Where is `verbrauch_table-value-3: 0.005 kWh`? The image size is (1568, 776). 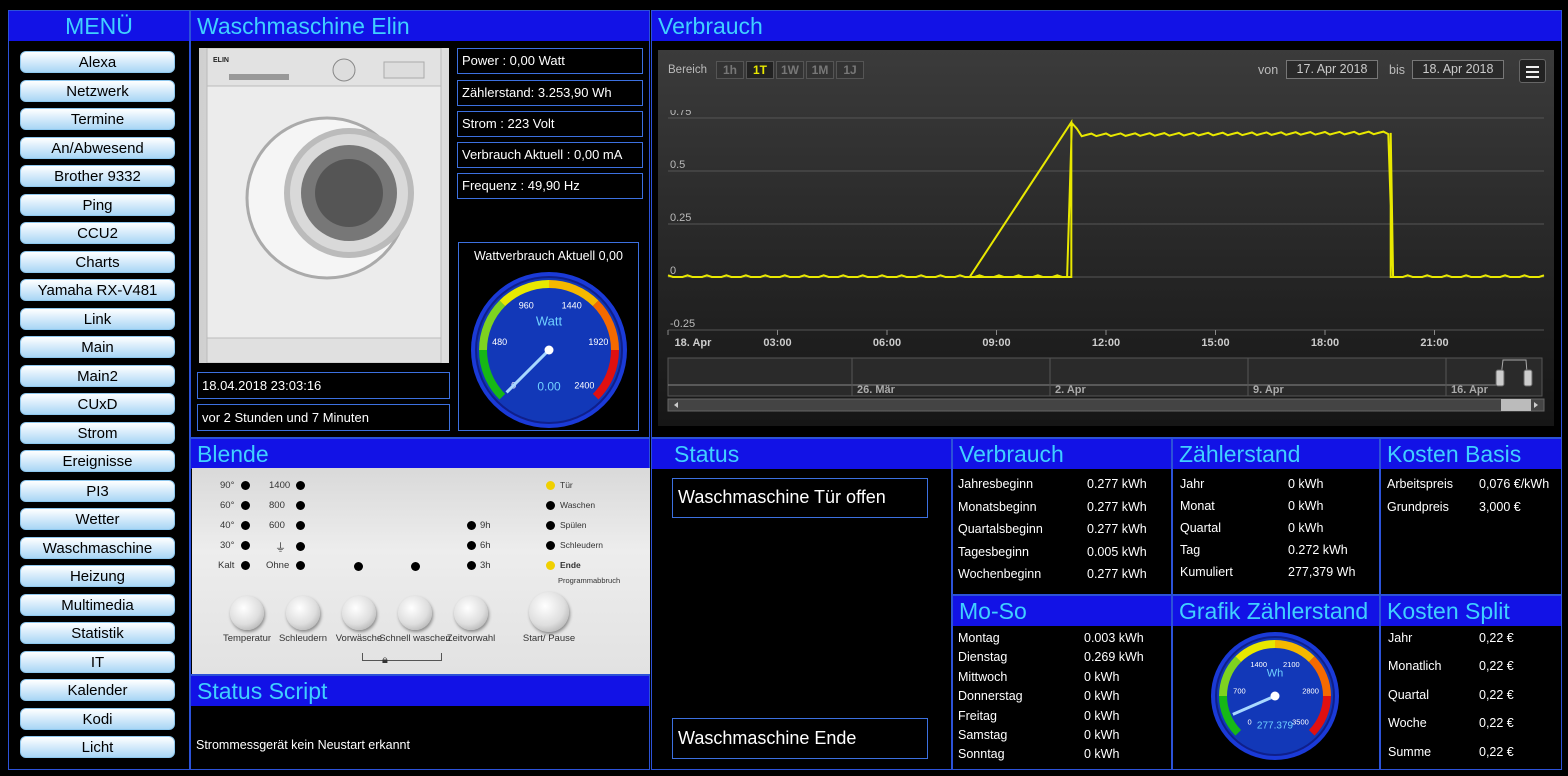 verbrauch_table-value-3: 0.005 kWh is located at coordinates (1117, 552).